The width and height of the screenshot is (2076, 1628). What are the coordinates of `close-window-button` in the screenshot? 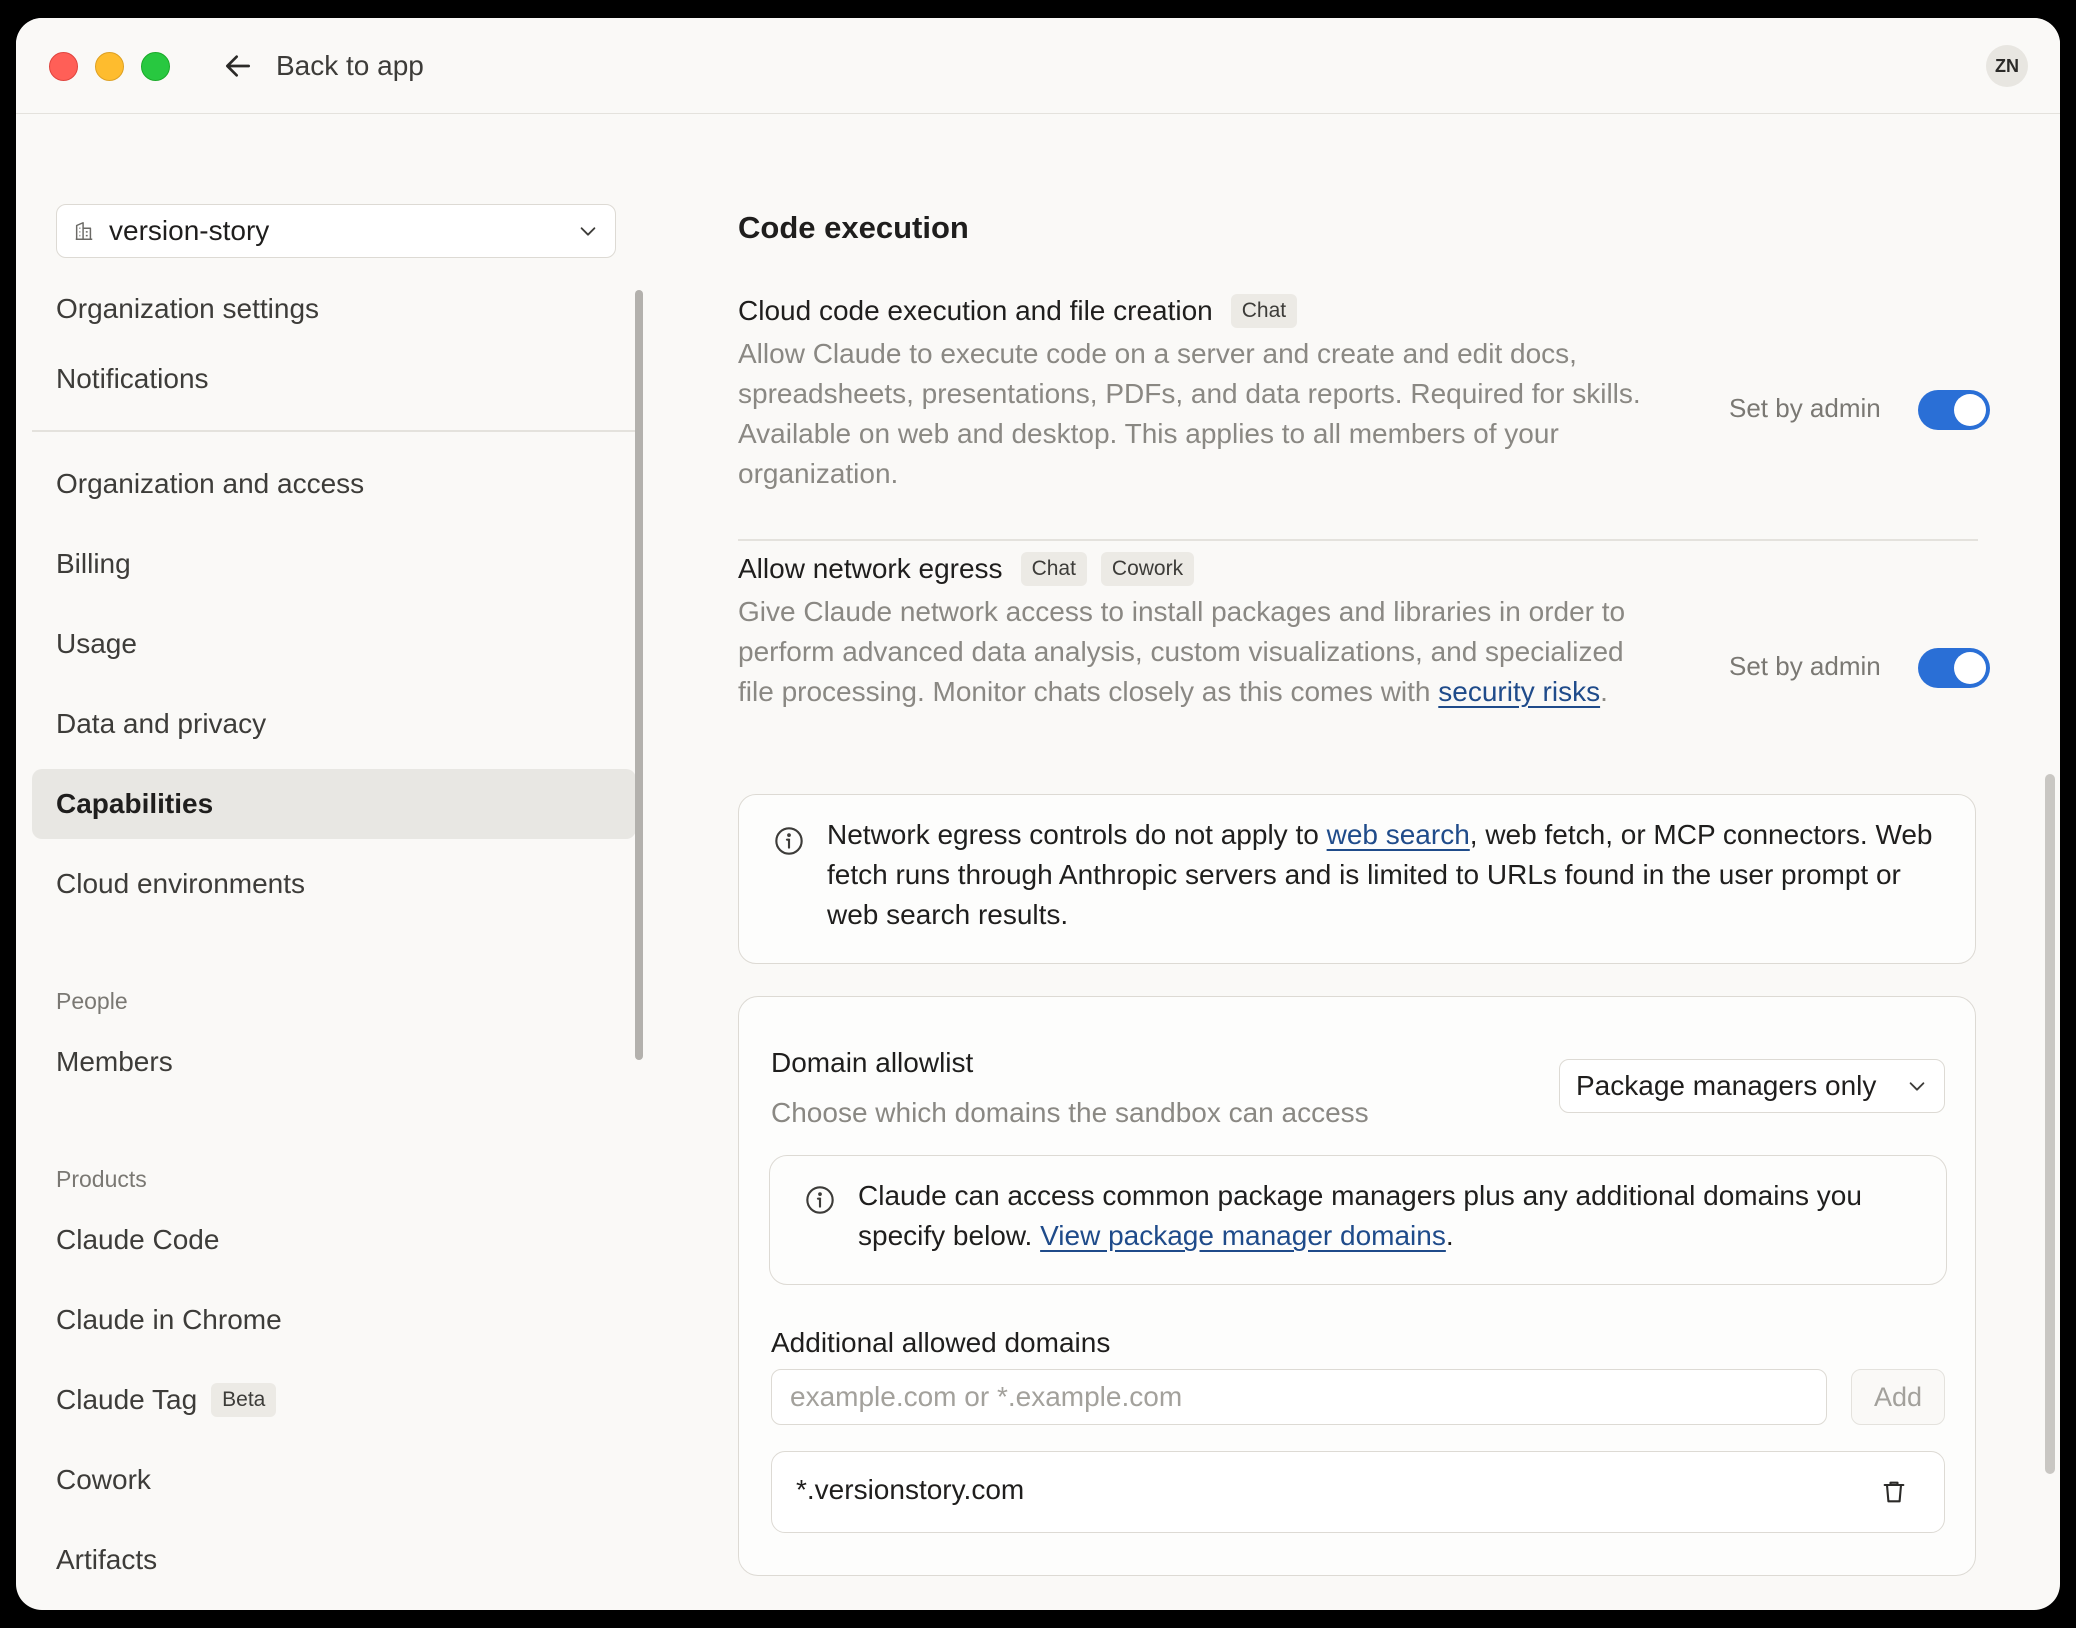 It's located at (63, 66).